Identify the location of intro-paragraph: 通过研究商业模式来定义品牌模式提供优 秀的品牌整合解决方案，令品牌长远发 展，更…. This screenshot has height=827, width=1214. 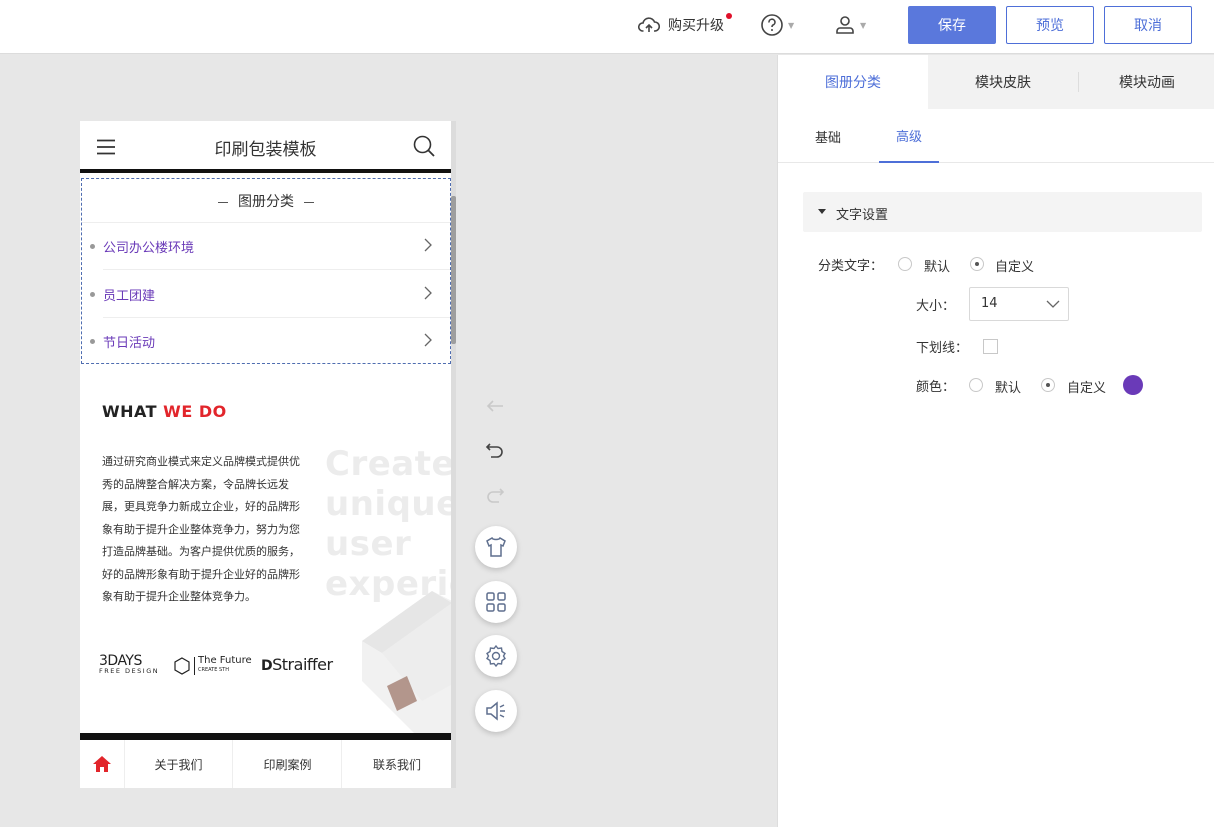
(201, 529).